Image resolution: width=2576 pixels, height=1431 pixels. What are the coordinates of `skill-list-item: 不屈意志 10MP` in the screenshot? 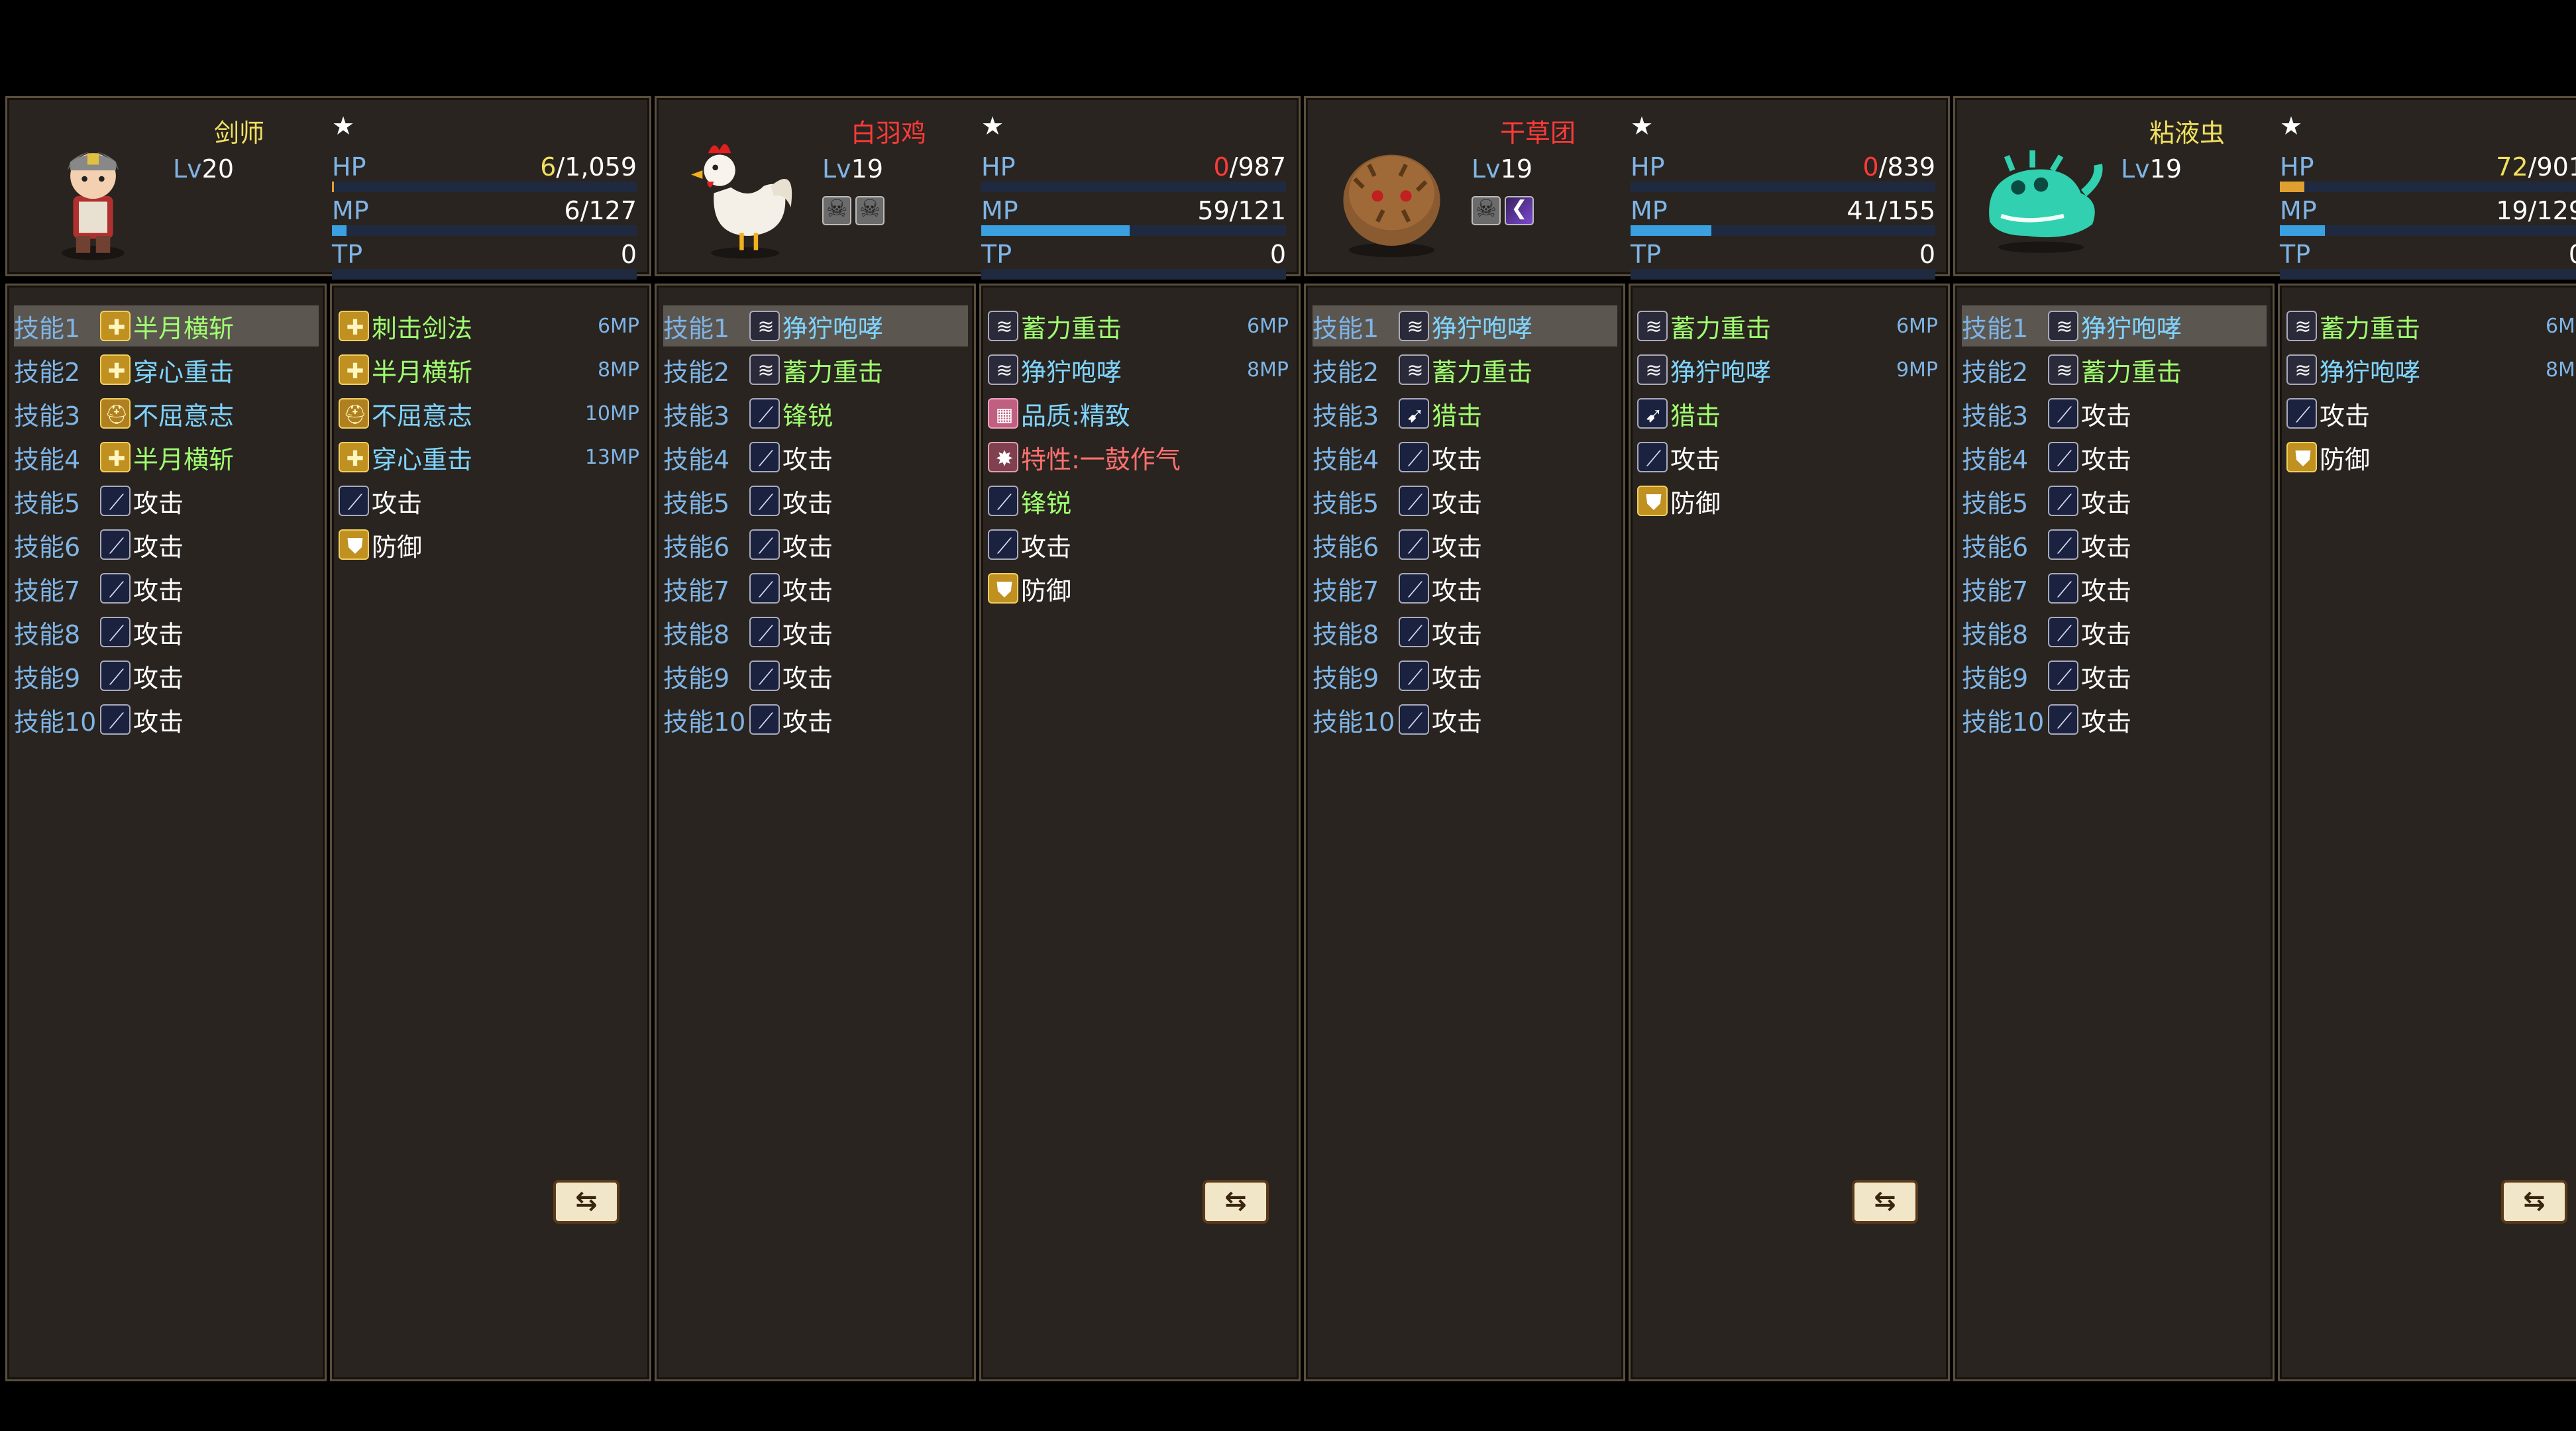 It's located at (491, 413).